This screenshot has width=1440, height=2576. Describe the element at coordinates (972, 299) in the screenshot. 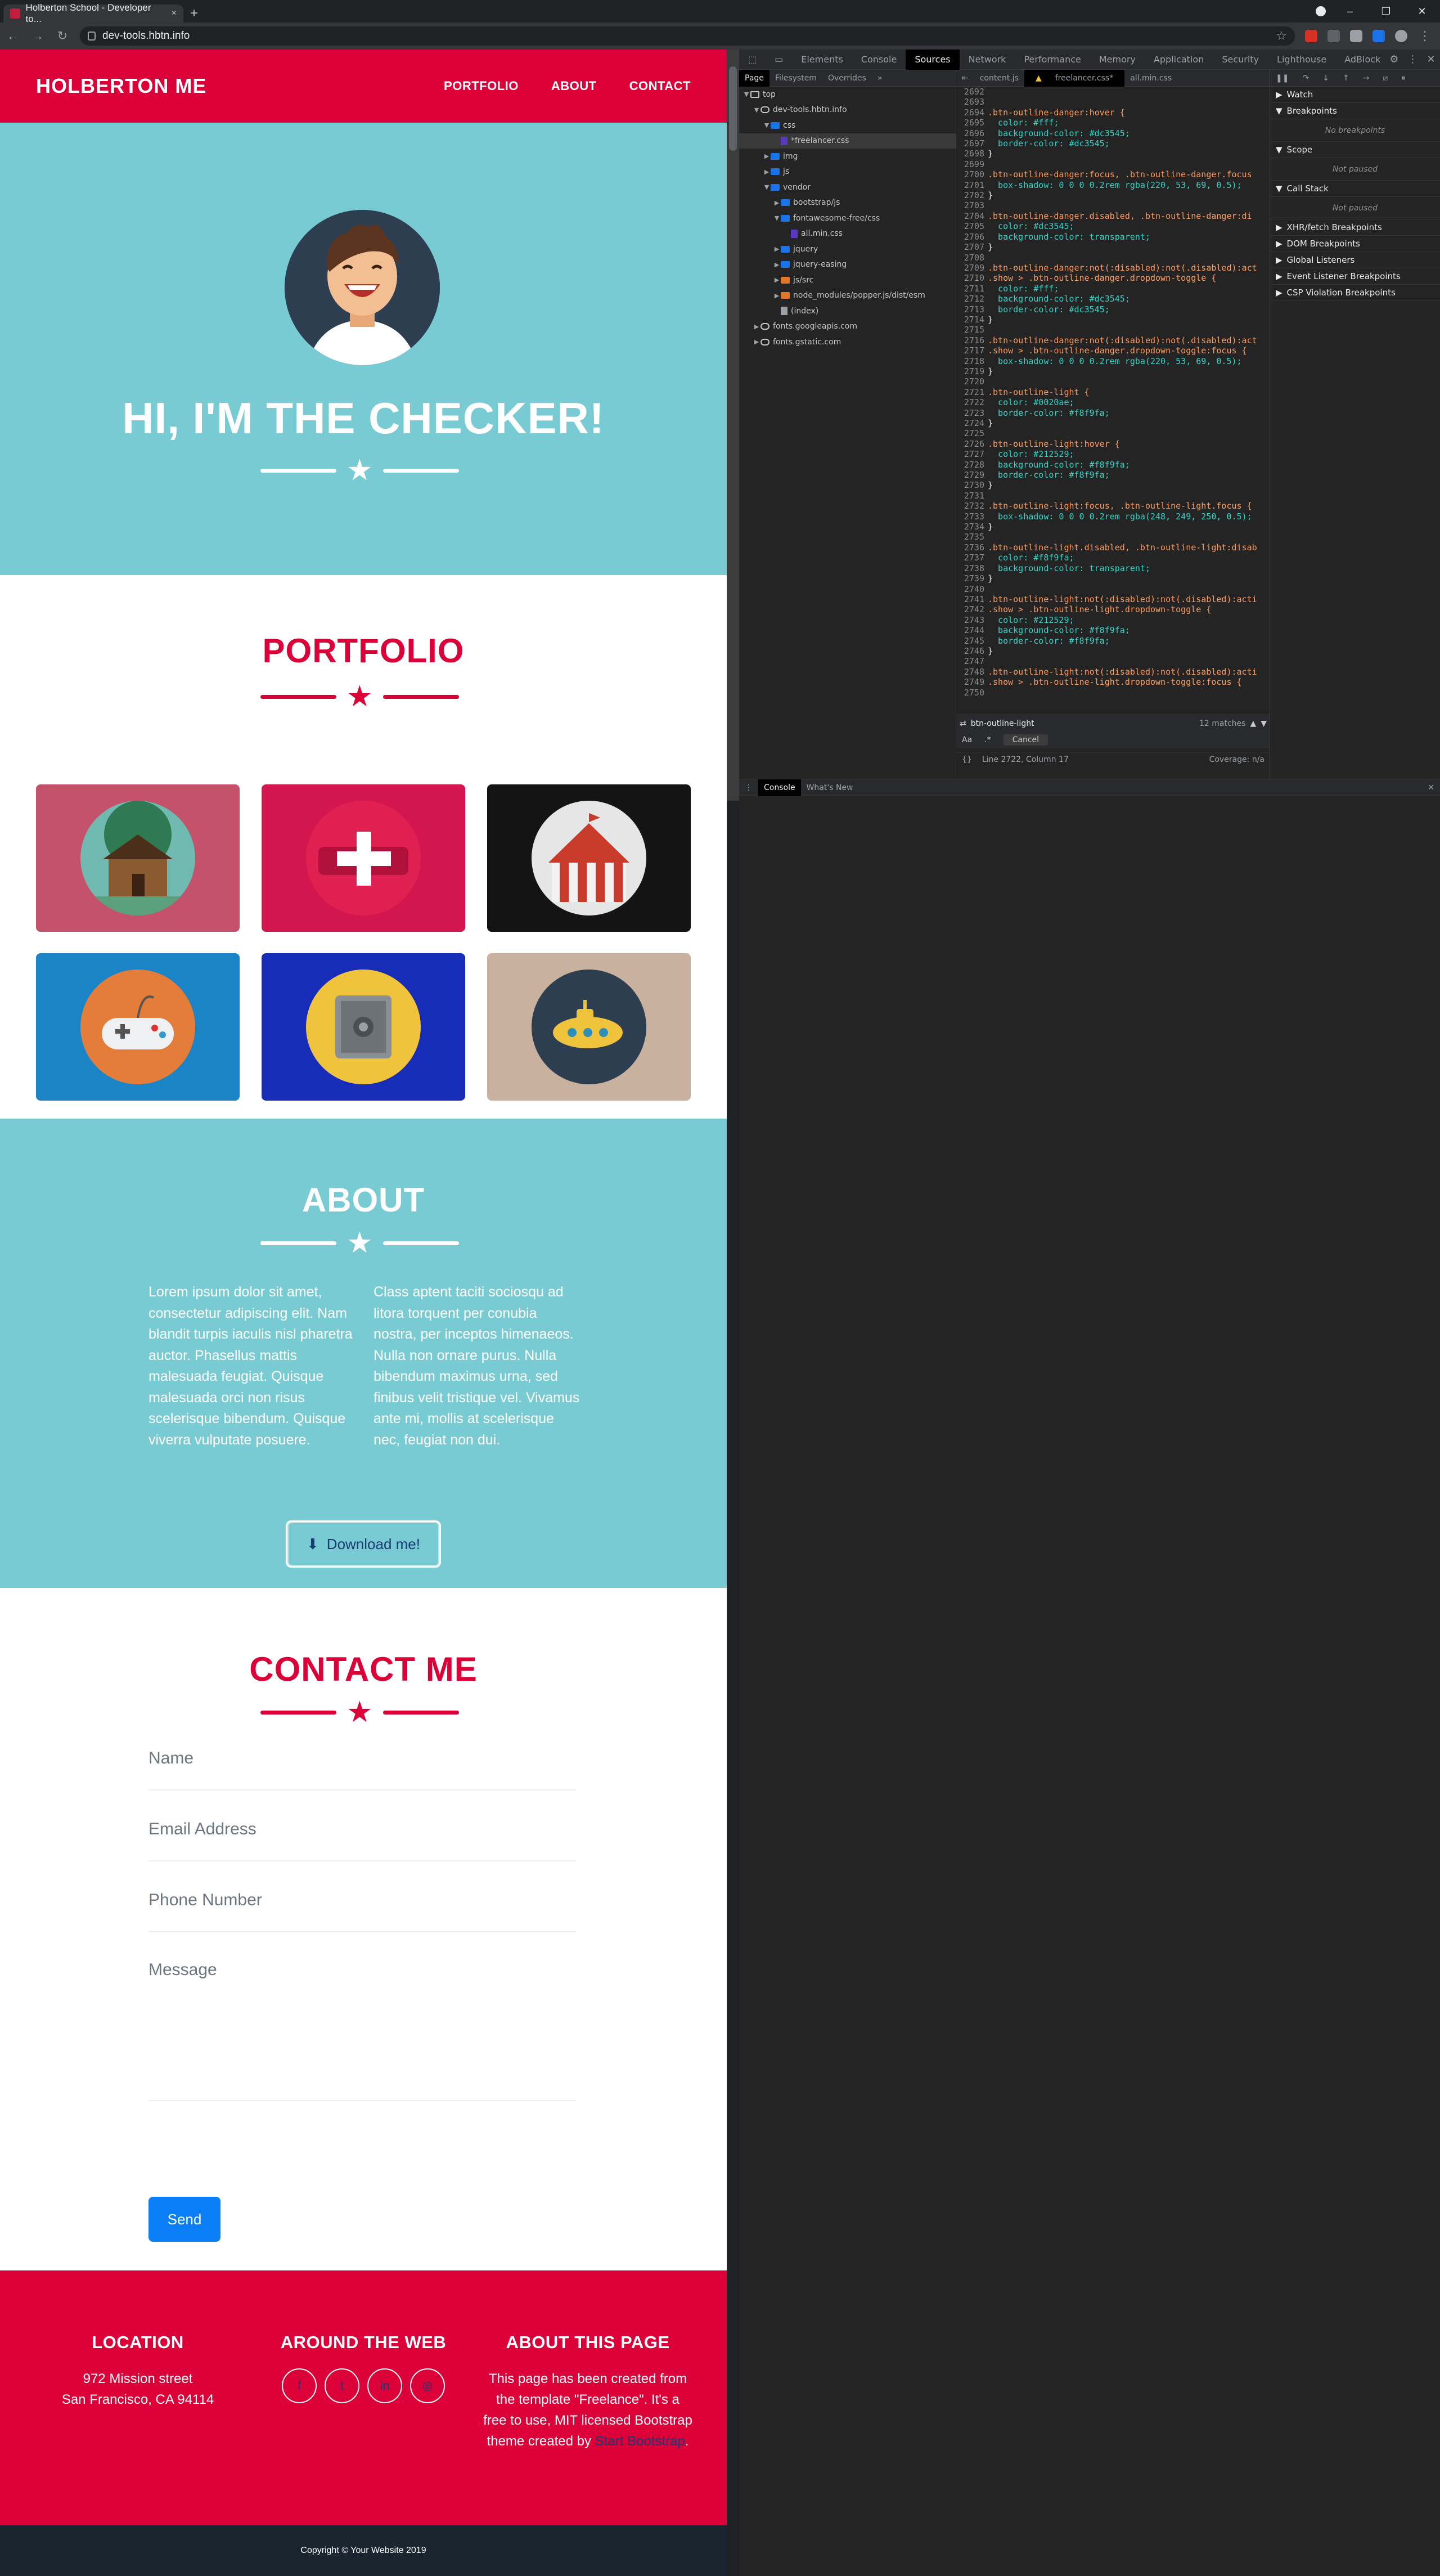

I see `line-number: 2712` at that location.